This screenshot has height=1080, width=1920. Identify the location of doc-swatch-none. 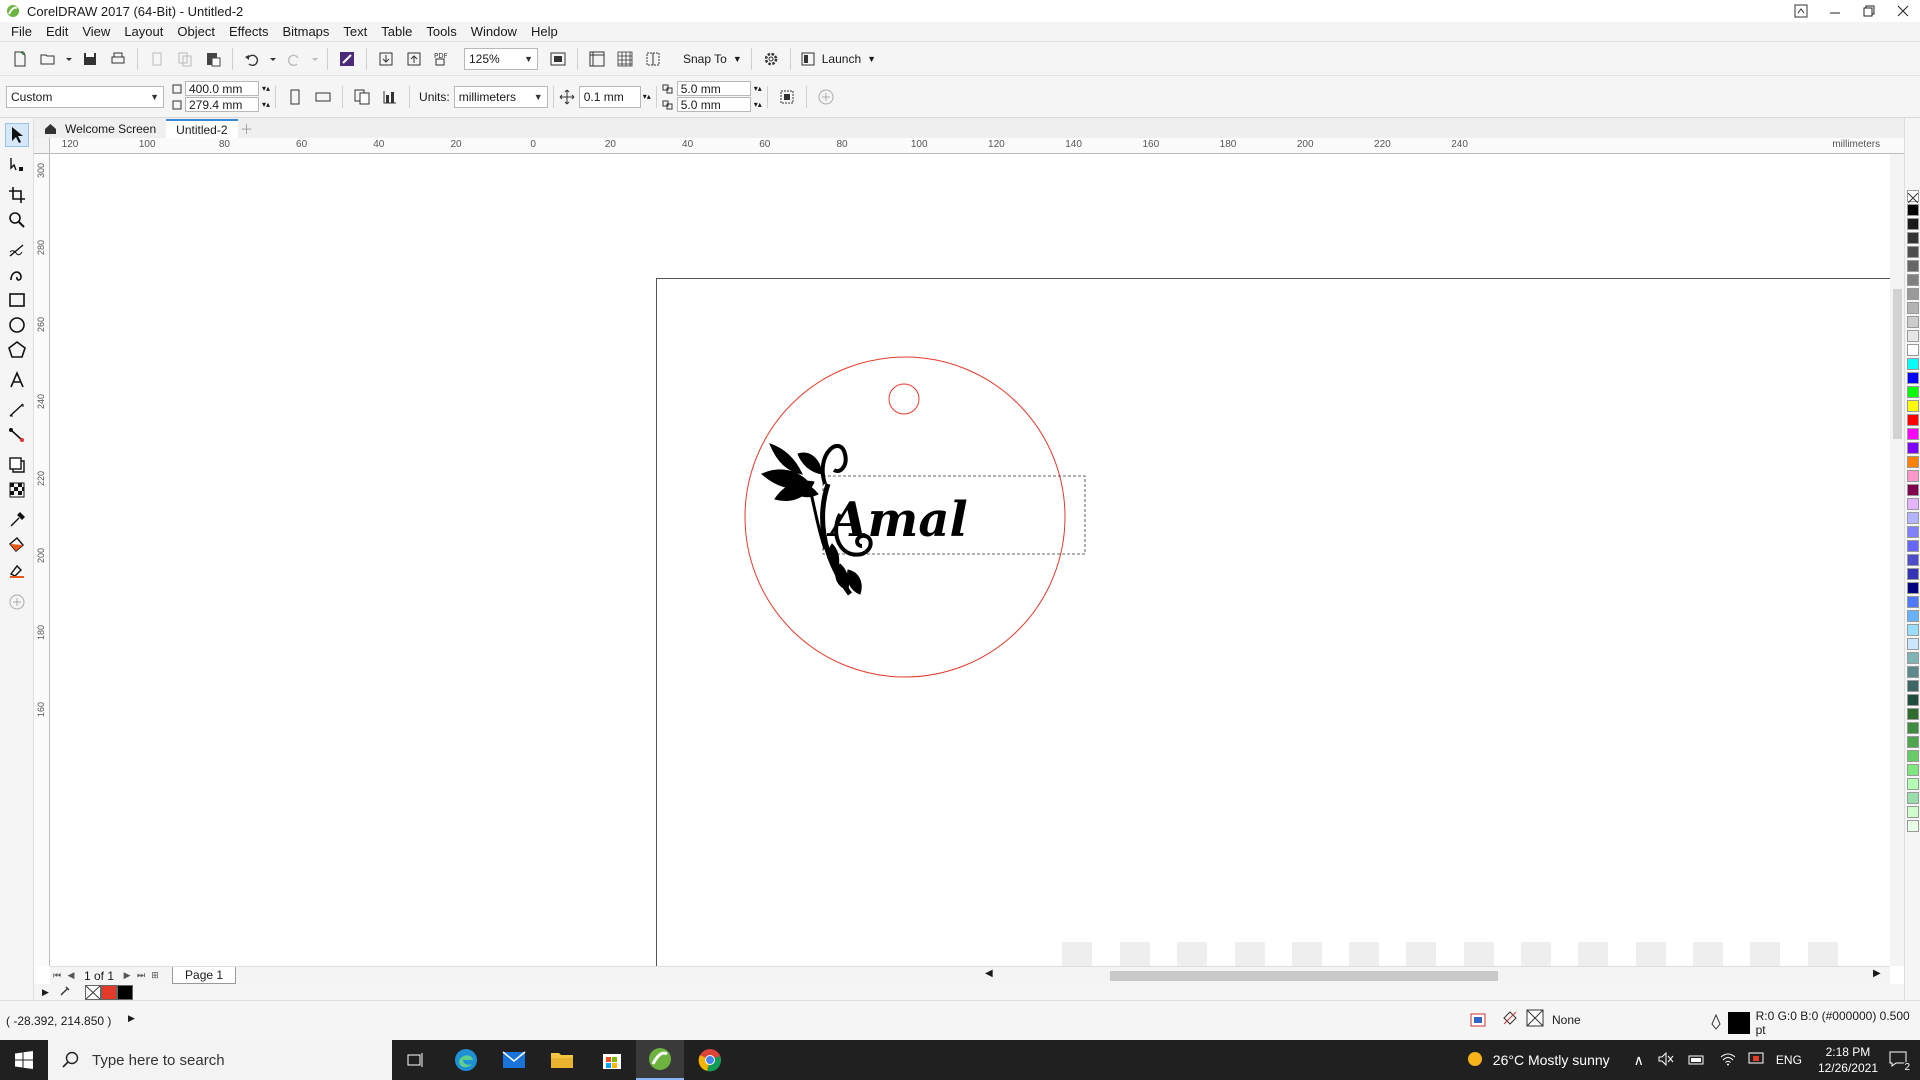
(92, 992).